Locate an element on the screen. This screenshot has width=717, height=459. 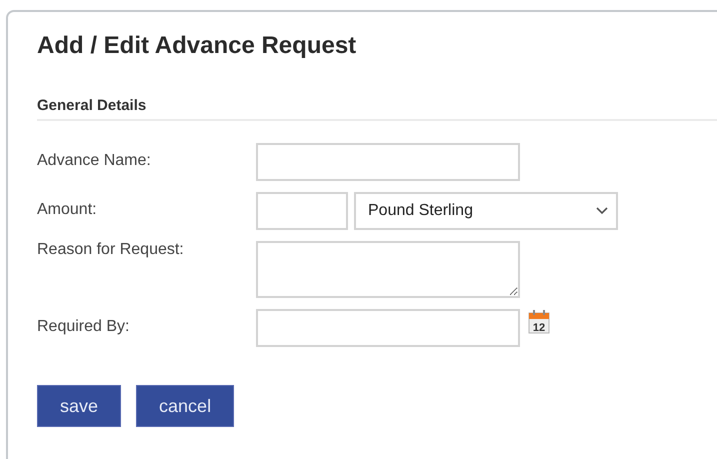
amount-field is located at coordinates (302, 211).